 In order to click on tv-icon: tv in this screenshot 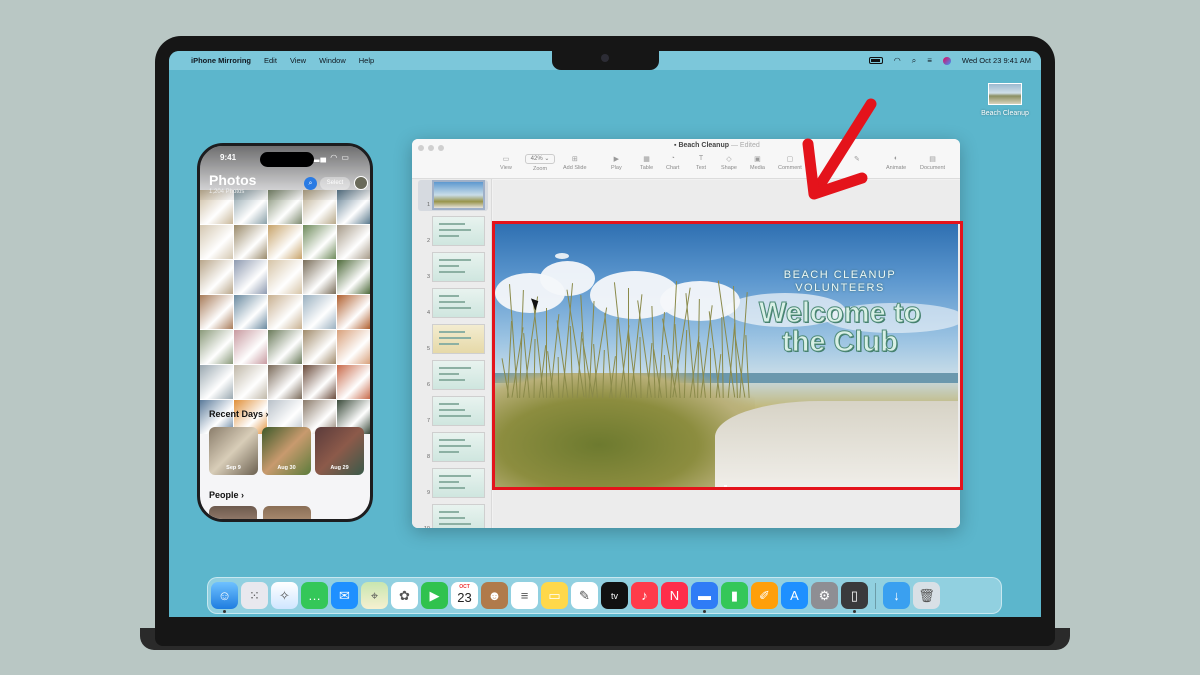, I will do `click(614, 595)`.